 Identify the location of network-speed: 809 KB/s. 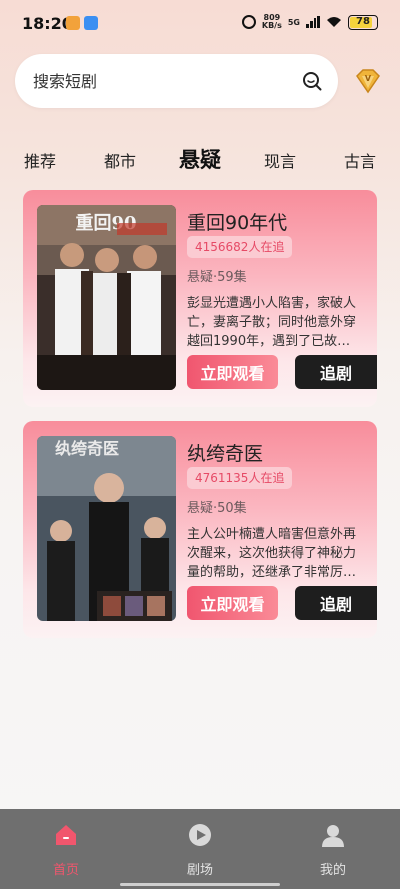
(272, 22).